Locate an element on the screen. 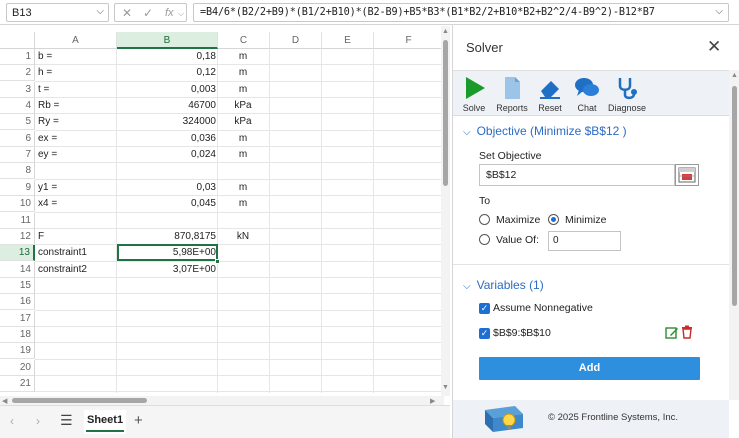  solver-vertical-scrollbar: ▲ is located at coordinates (734, 235).